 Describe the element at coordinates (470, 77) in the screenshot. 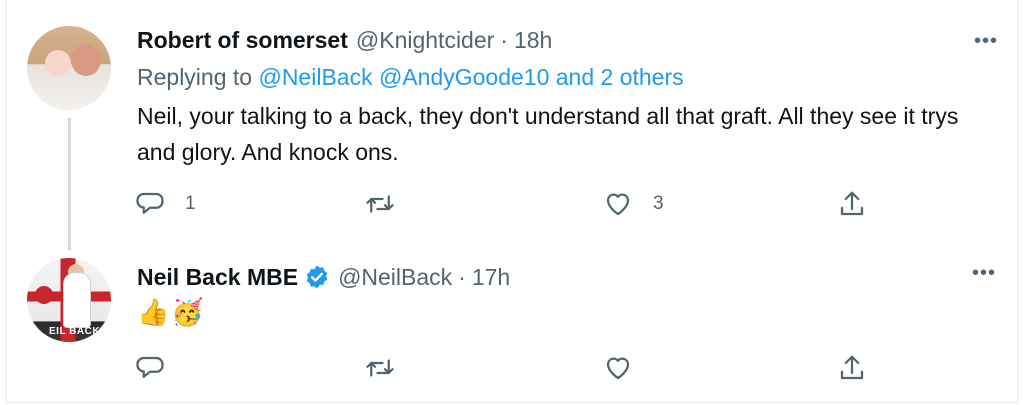

I see `replying-mentions-link: @NeilBack @AndyGoode10 and 2 others` at that location.